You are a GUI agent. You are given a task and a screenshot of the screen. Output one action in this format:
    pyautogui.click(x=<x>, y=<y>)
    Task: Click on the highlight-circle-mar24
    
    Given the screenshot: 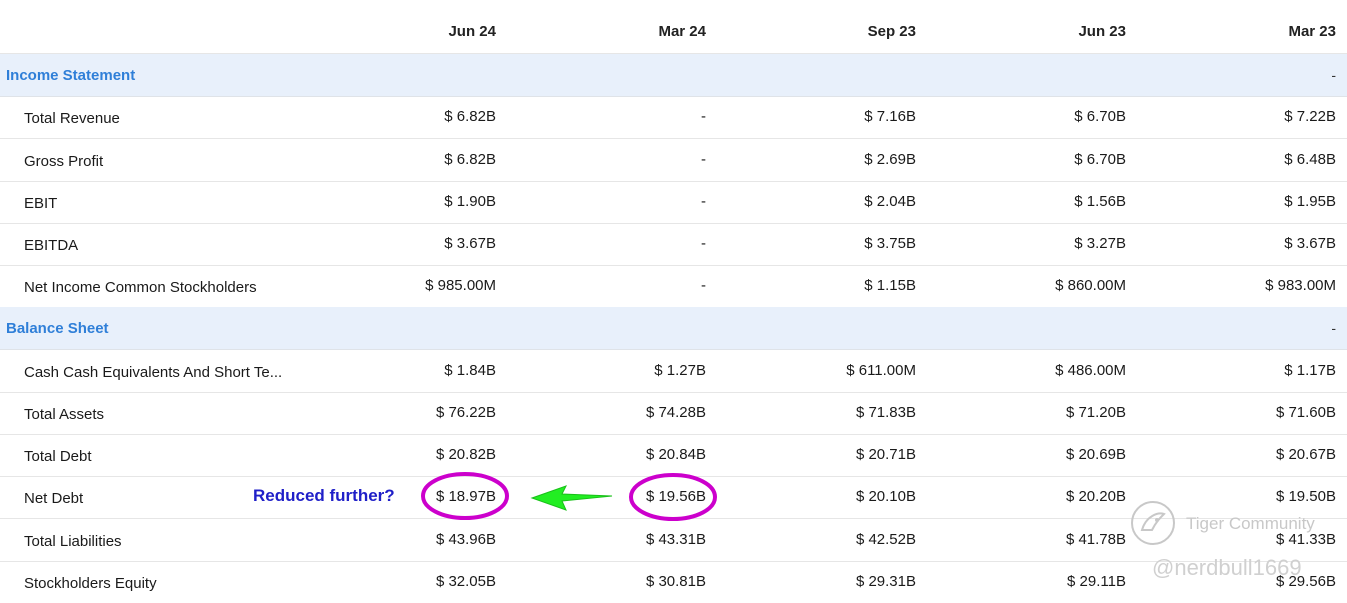 What is the action you would take?
    pyautogui.click(x=673, y=497)
    